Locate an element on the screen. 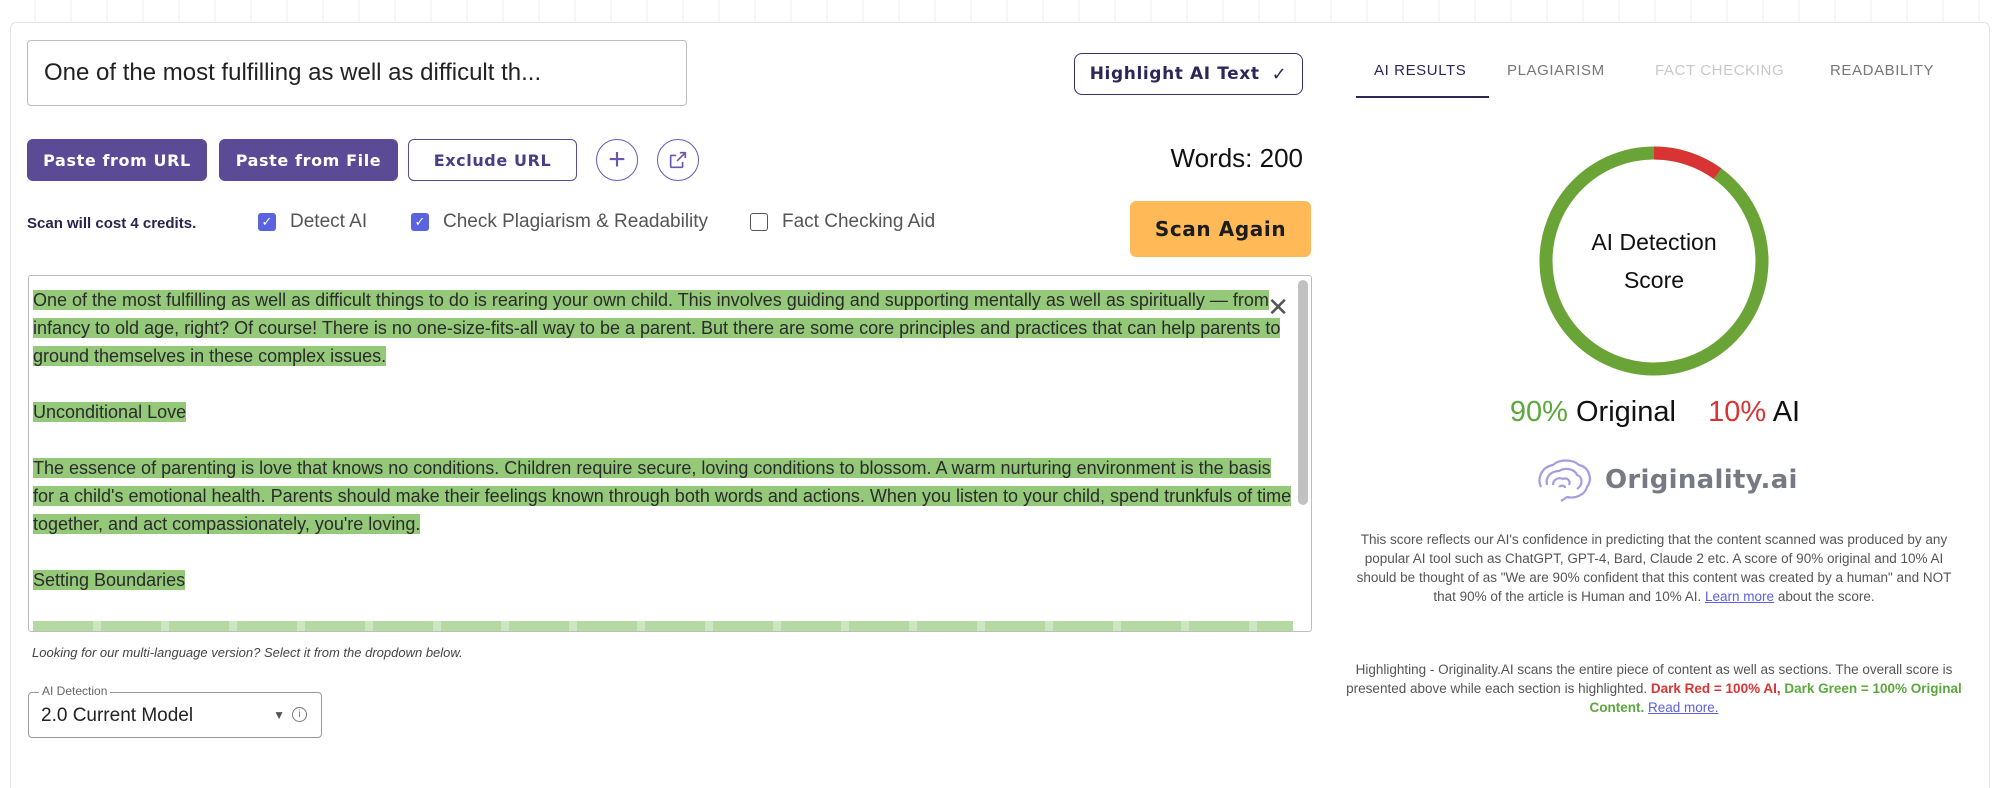 The height and width of the screenshot is (788, 1999). original-label: Original is located at coordinates (1626, 412).